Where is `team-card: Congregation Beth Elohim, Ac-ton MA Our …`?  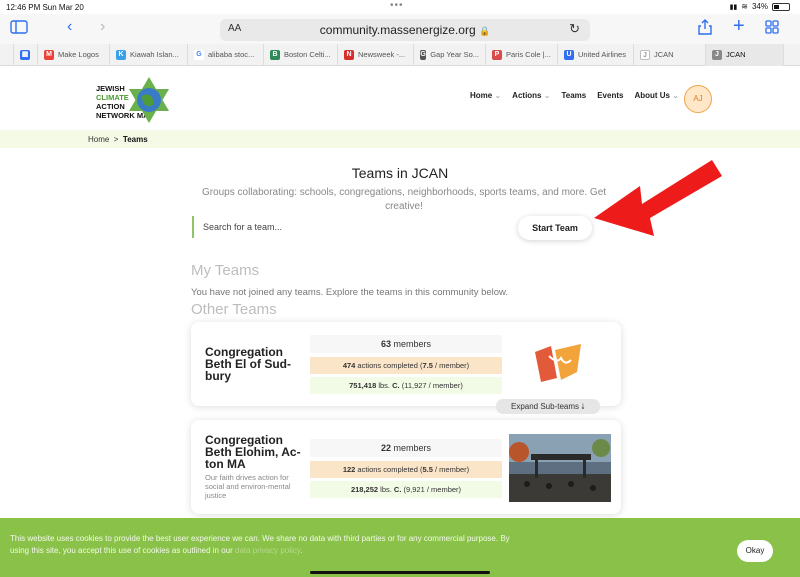 team-card: Congregation Beth Elohim, Ac-ton MA Our … is located at coordinates (406, 467).